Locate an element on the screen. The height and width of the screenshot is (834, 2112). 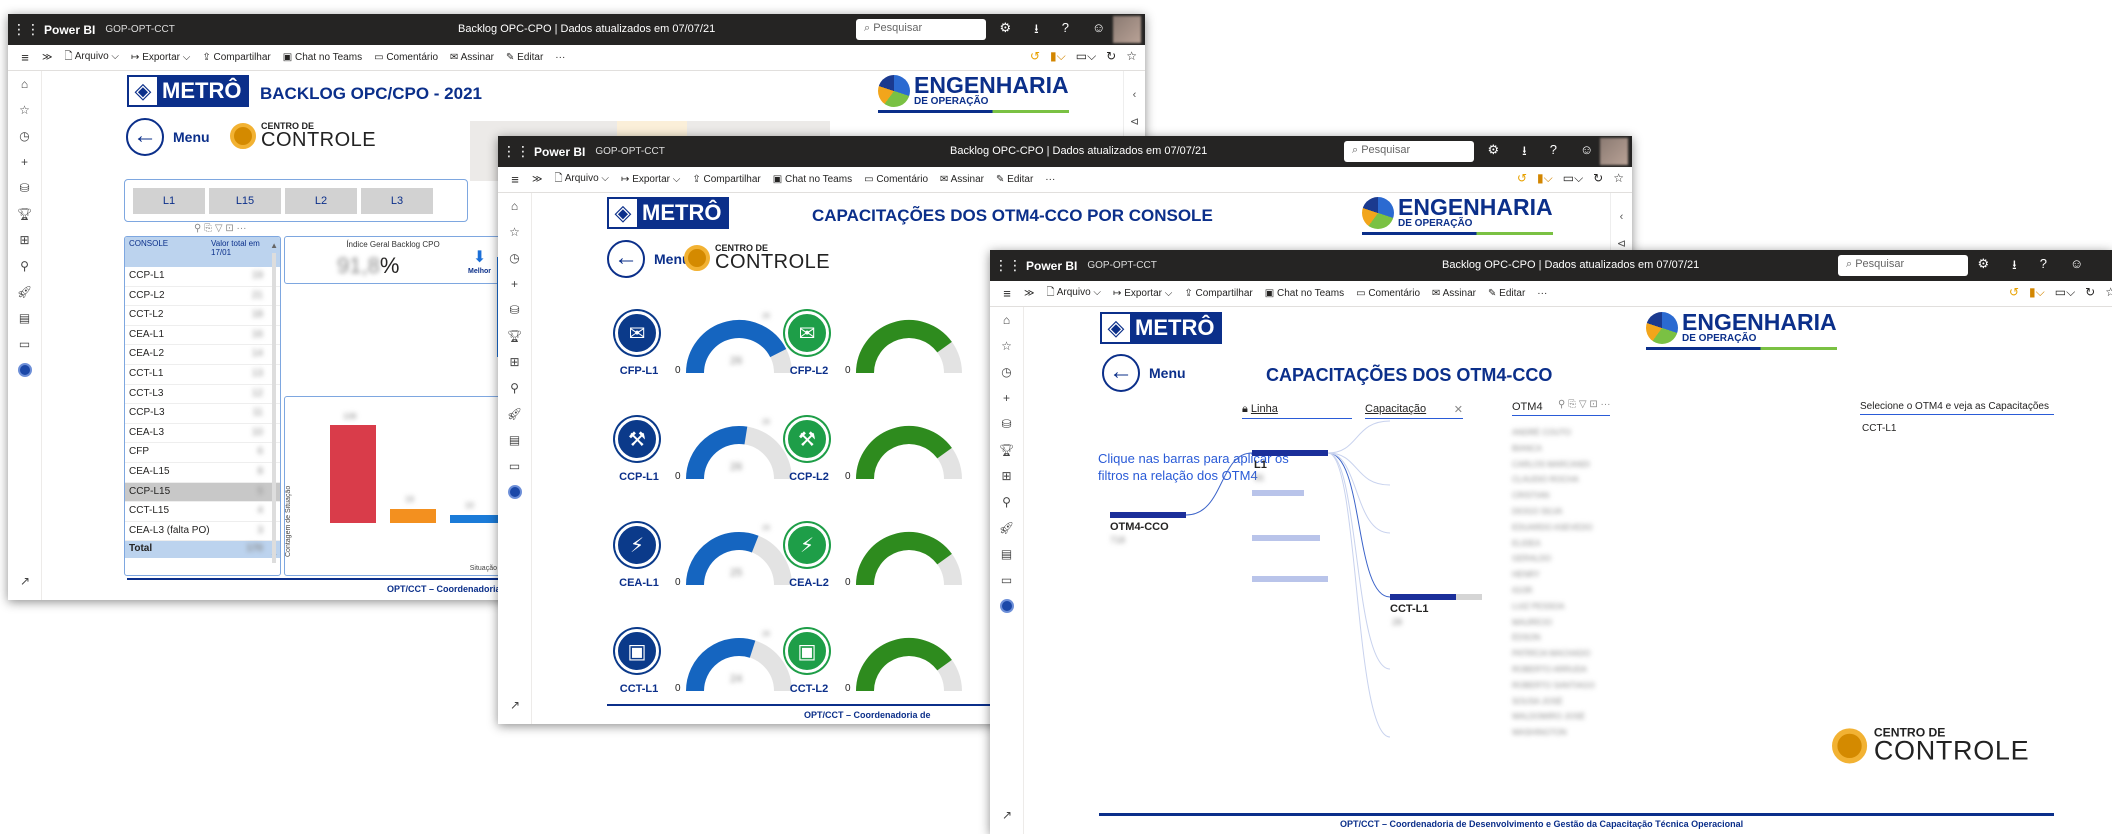
table-row: CFP 6 is located at coordinates (202, 453).